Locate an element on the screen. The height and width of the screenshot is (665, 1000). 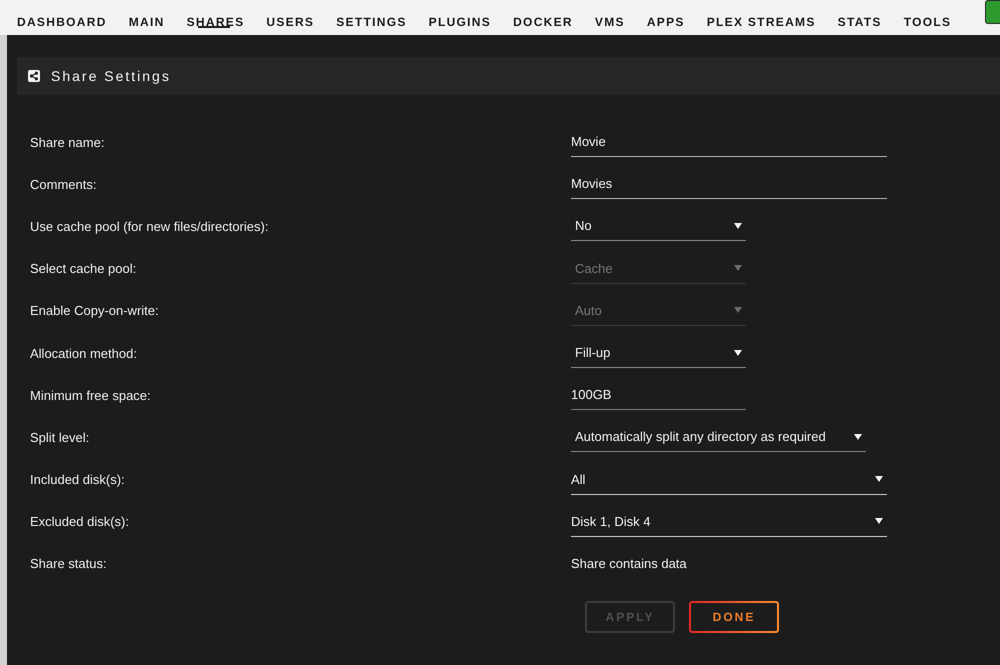
field-label: Split level: is located at coordinates (60, 437).